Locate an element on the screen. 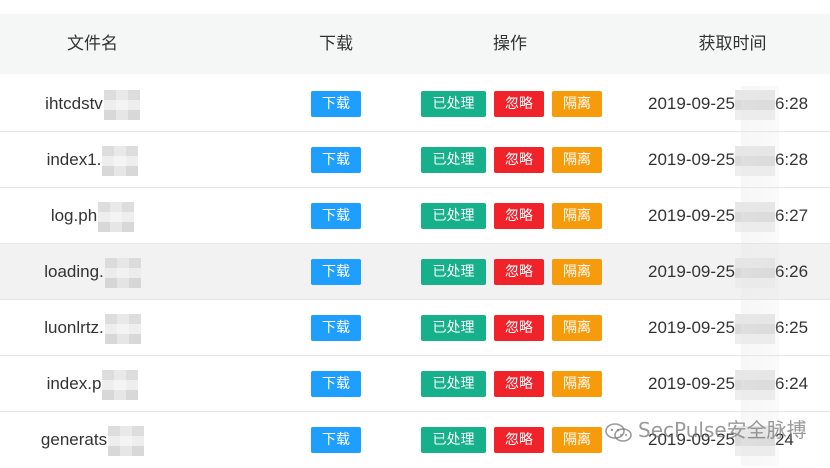 Image resolution: width=830 pixels, height=468 pixels. fetch-time-cell: 2019-09-25 6:26 is located at coordinates (728, 272).